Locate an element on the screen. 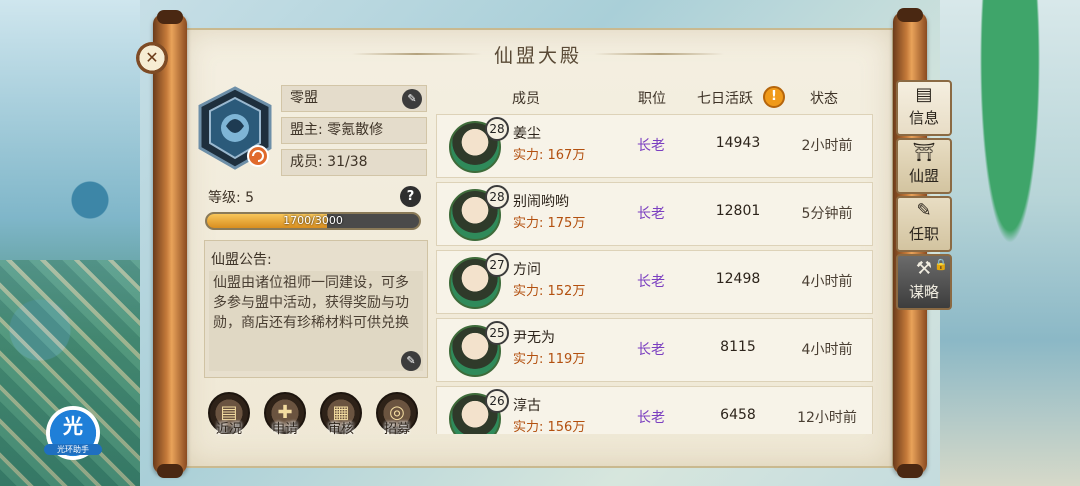 This screenshot has width=1080, height=486. member-power: 实力: 119万 is located at coordinates (549, 359).